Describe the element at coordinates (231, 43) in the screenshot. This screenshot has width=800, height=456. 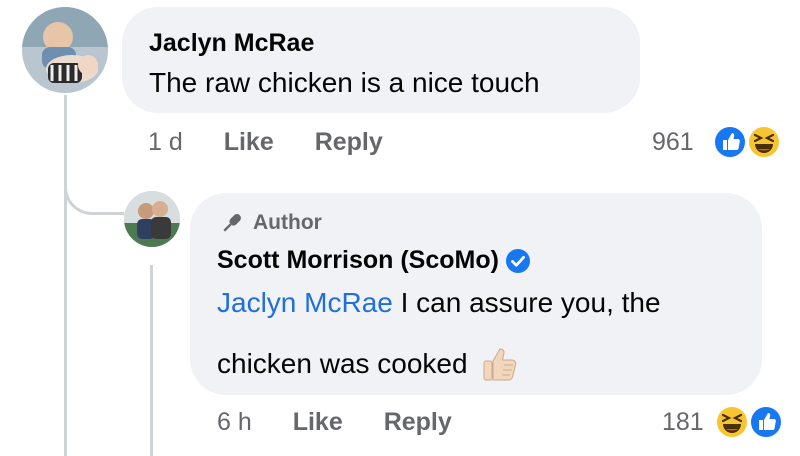
I see `comment-author-name: Jaclyn McRae` at that location.